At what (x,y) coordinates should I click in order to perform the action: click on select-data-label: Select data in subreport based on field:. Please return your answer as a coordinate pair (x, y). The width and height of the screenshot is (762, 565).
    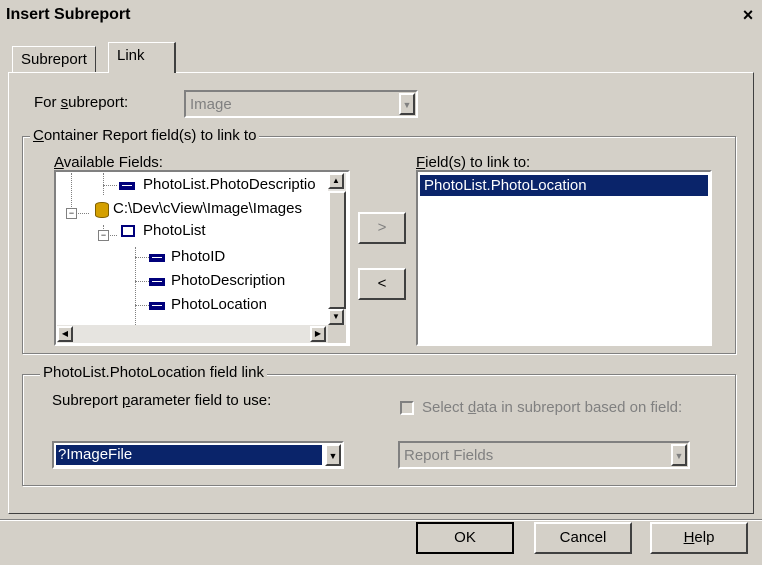
    Looking at the image, I should click on (552, 407).